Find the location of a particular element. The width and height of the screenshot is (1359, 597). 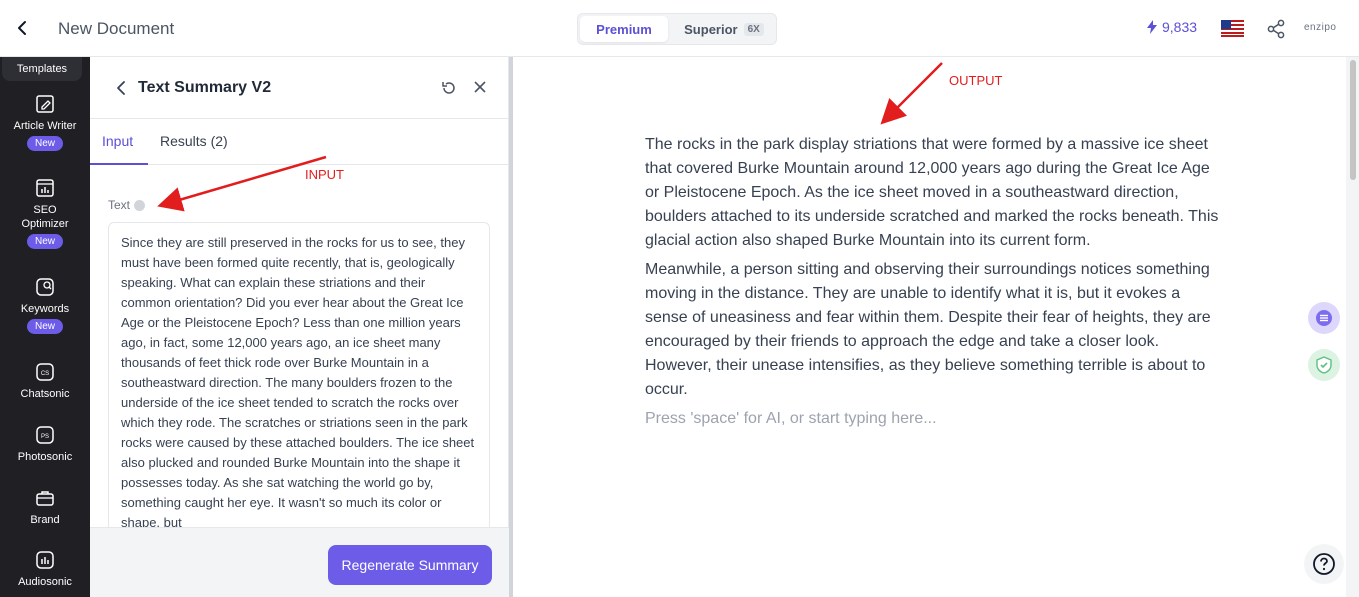

panel-header: Text Summary V2 is located at coordinates (299, 88).